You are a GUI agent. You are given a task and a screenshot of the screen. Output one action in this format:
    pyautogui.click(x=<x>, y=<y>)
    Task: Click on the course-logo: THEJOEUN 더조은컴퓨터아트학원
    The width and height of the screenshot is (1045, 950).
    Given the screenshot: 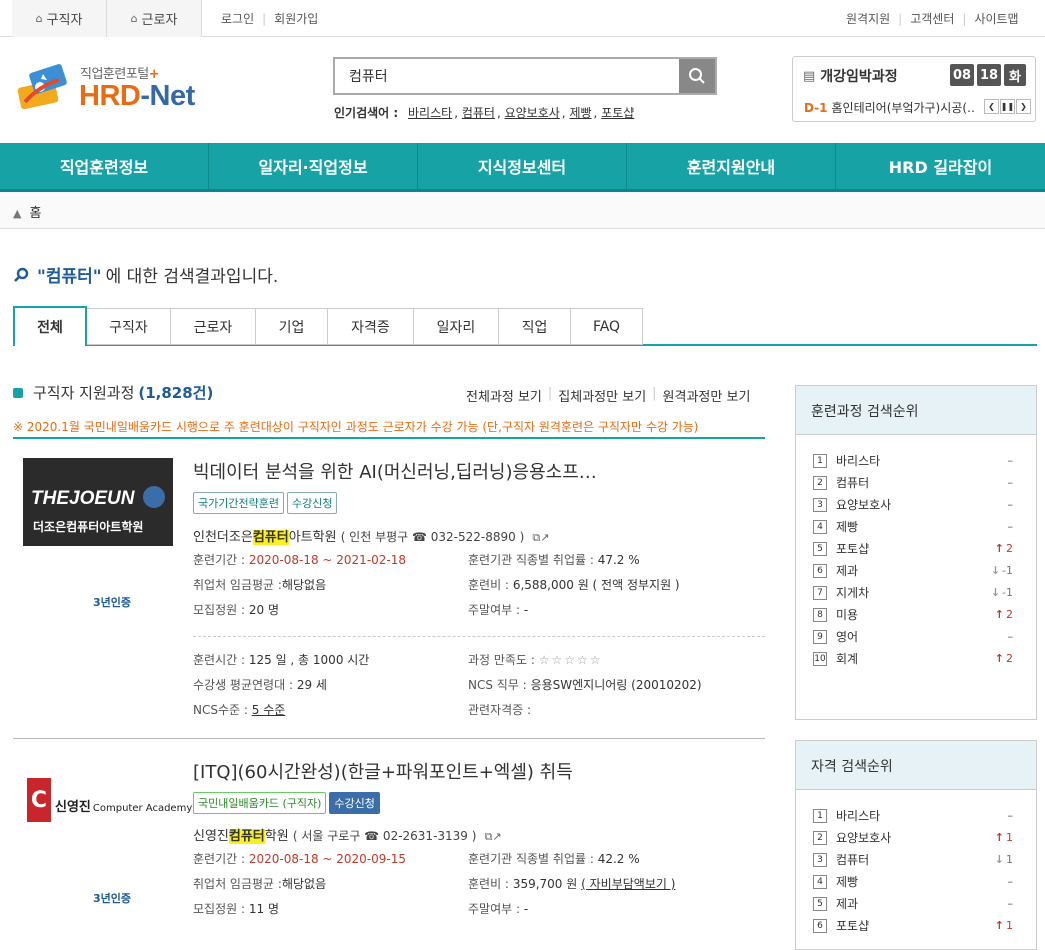 What is the action you would take?
    pyautogui.click(x=98, y=502)
    